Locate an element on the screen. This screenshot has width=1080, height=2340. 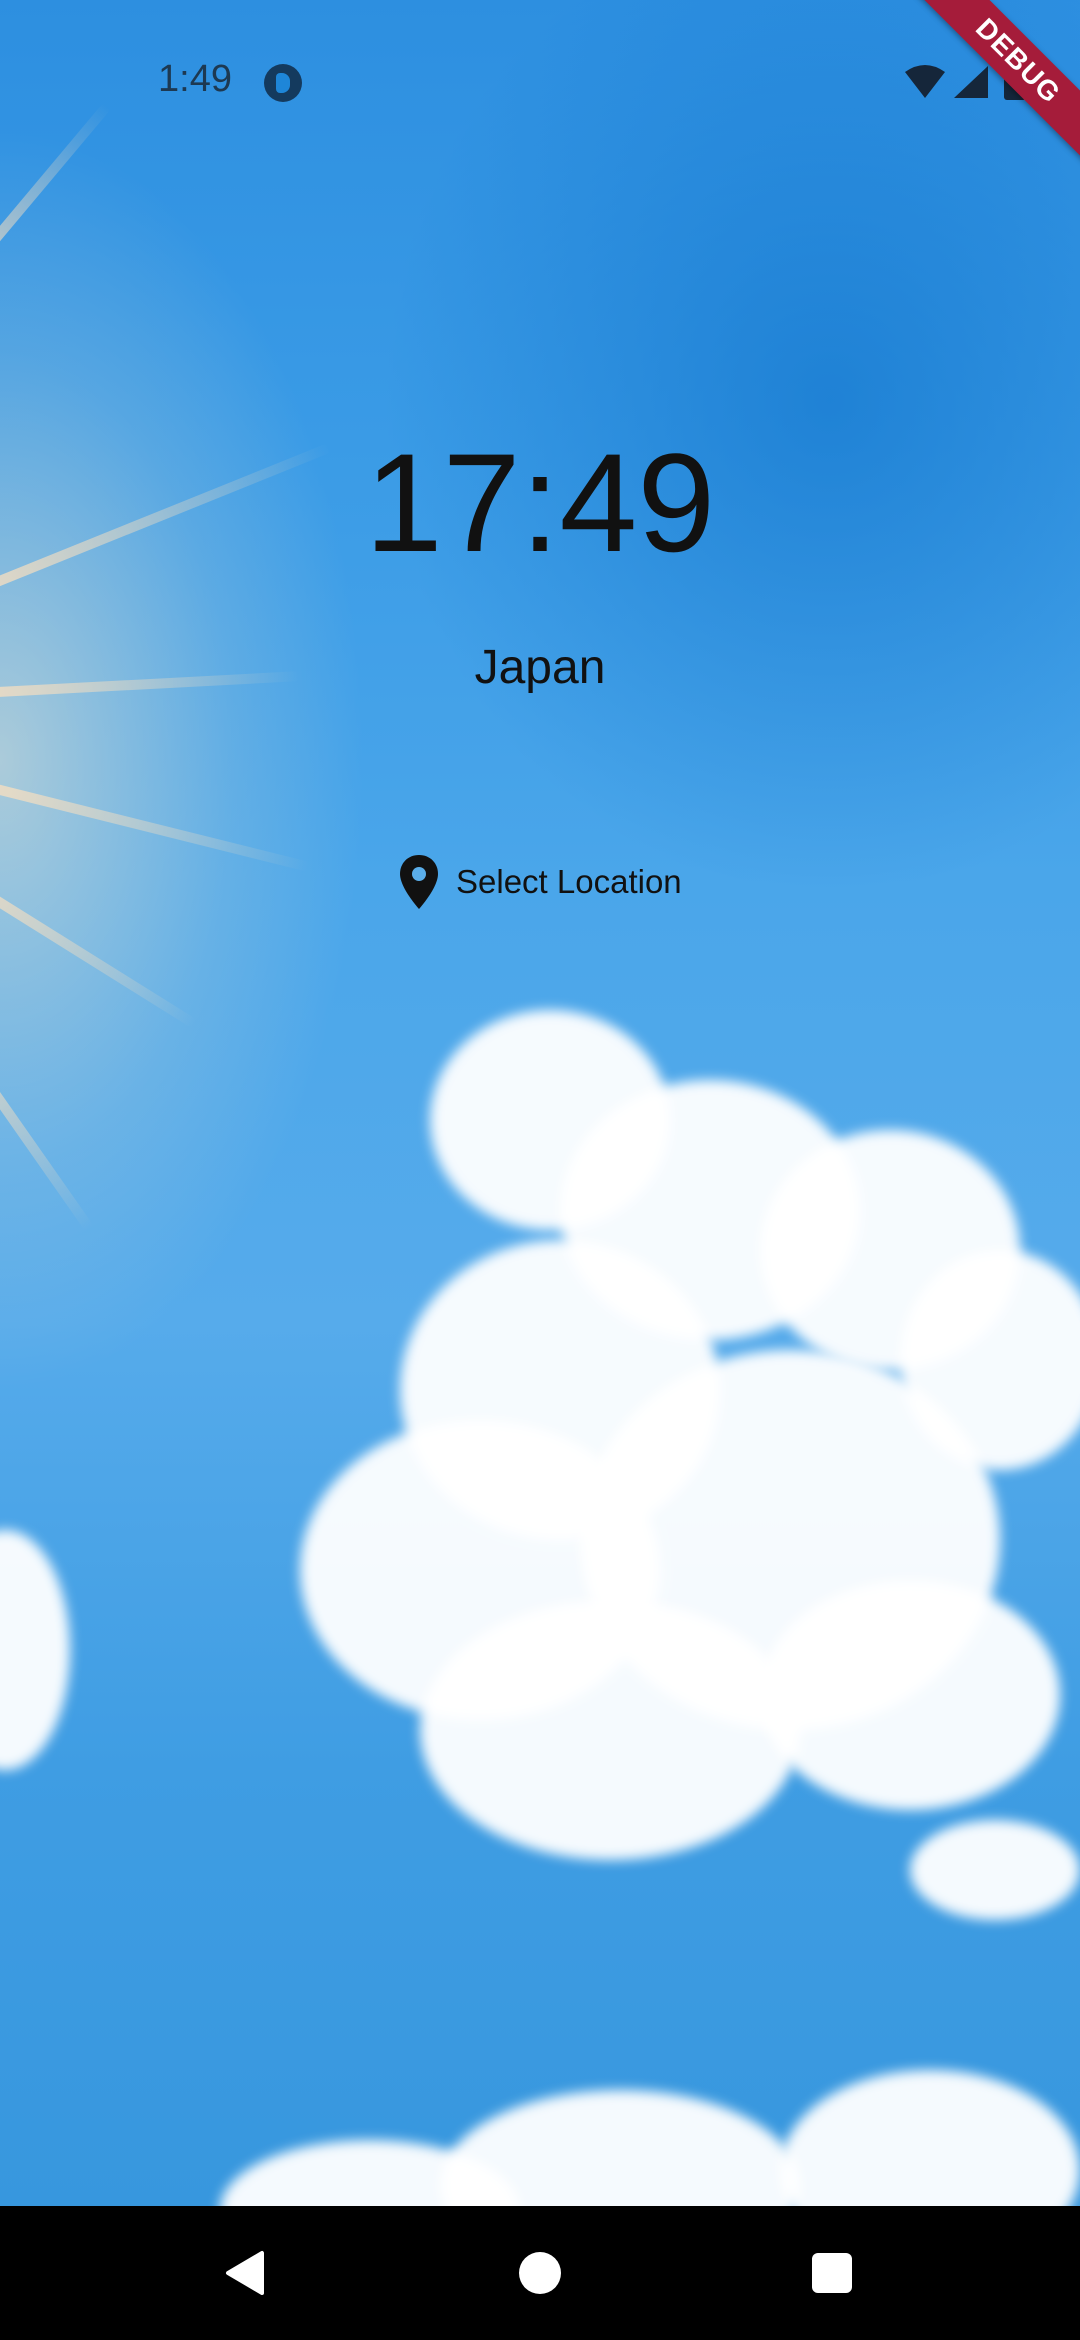
status-time: 1:49 is located at coordinates (195, 79).